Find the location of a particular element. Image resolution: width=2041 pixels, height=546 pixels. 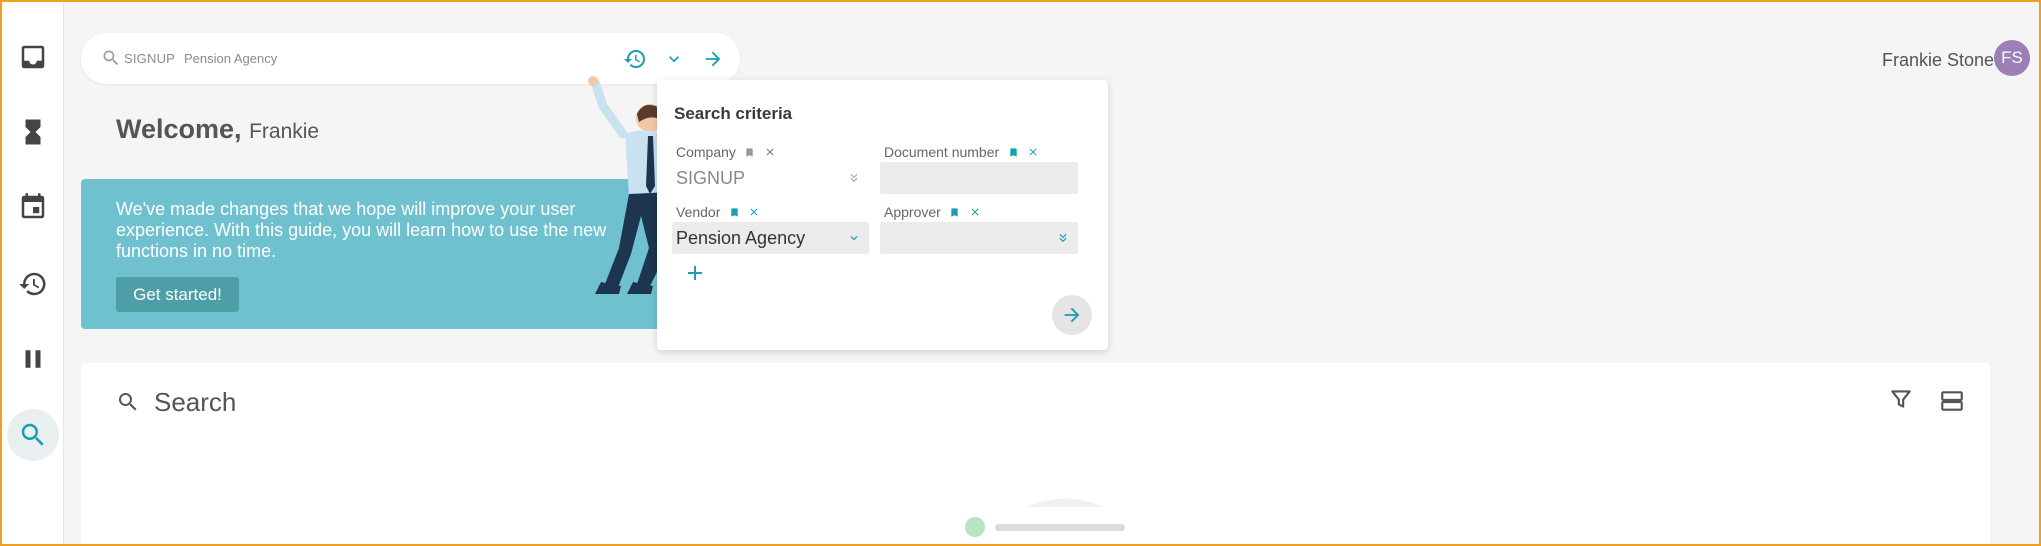

sidebar-item-search is located at coordinates (33, 435).